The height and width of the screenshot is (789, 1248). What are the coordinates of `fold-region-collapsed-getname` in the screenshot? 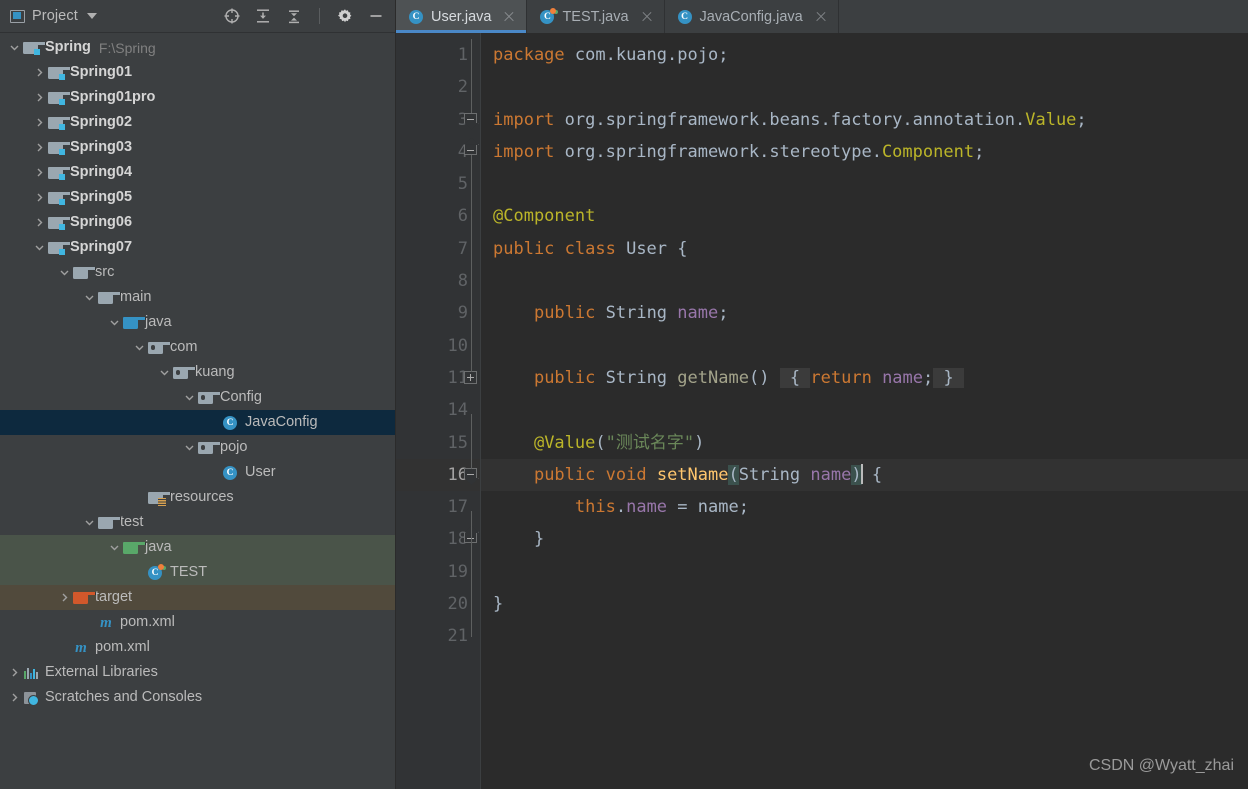 It's located at (470, 377).